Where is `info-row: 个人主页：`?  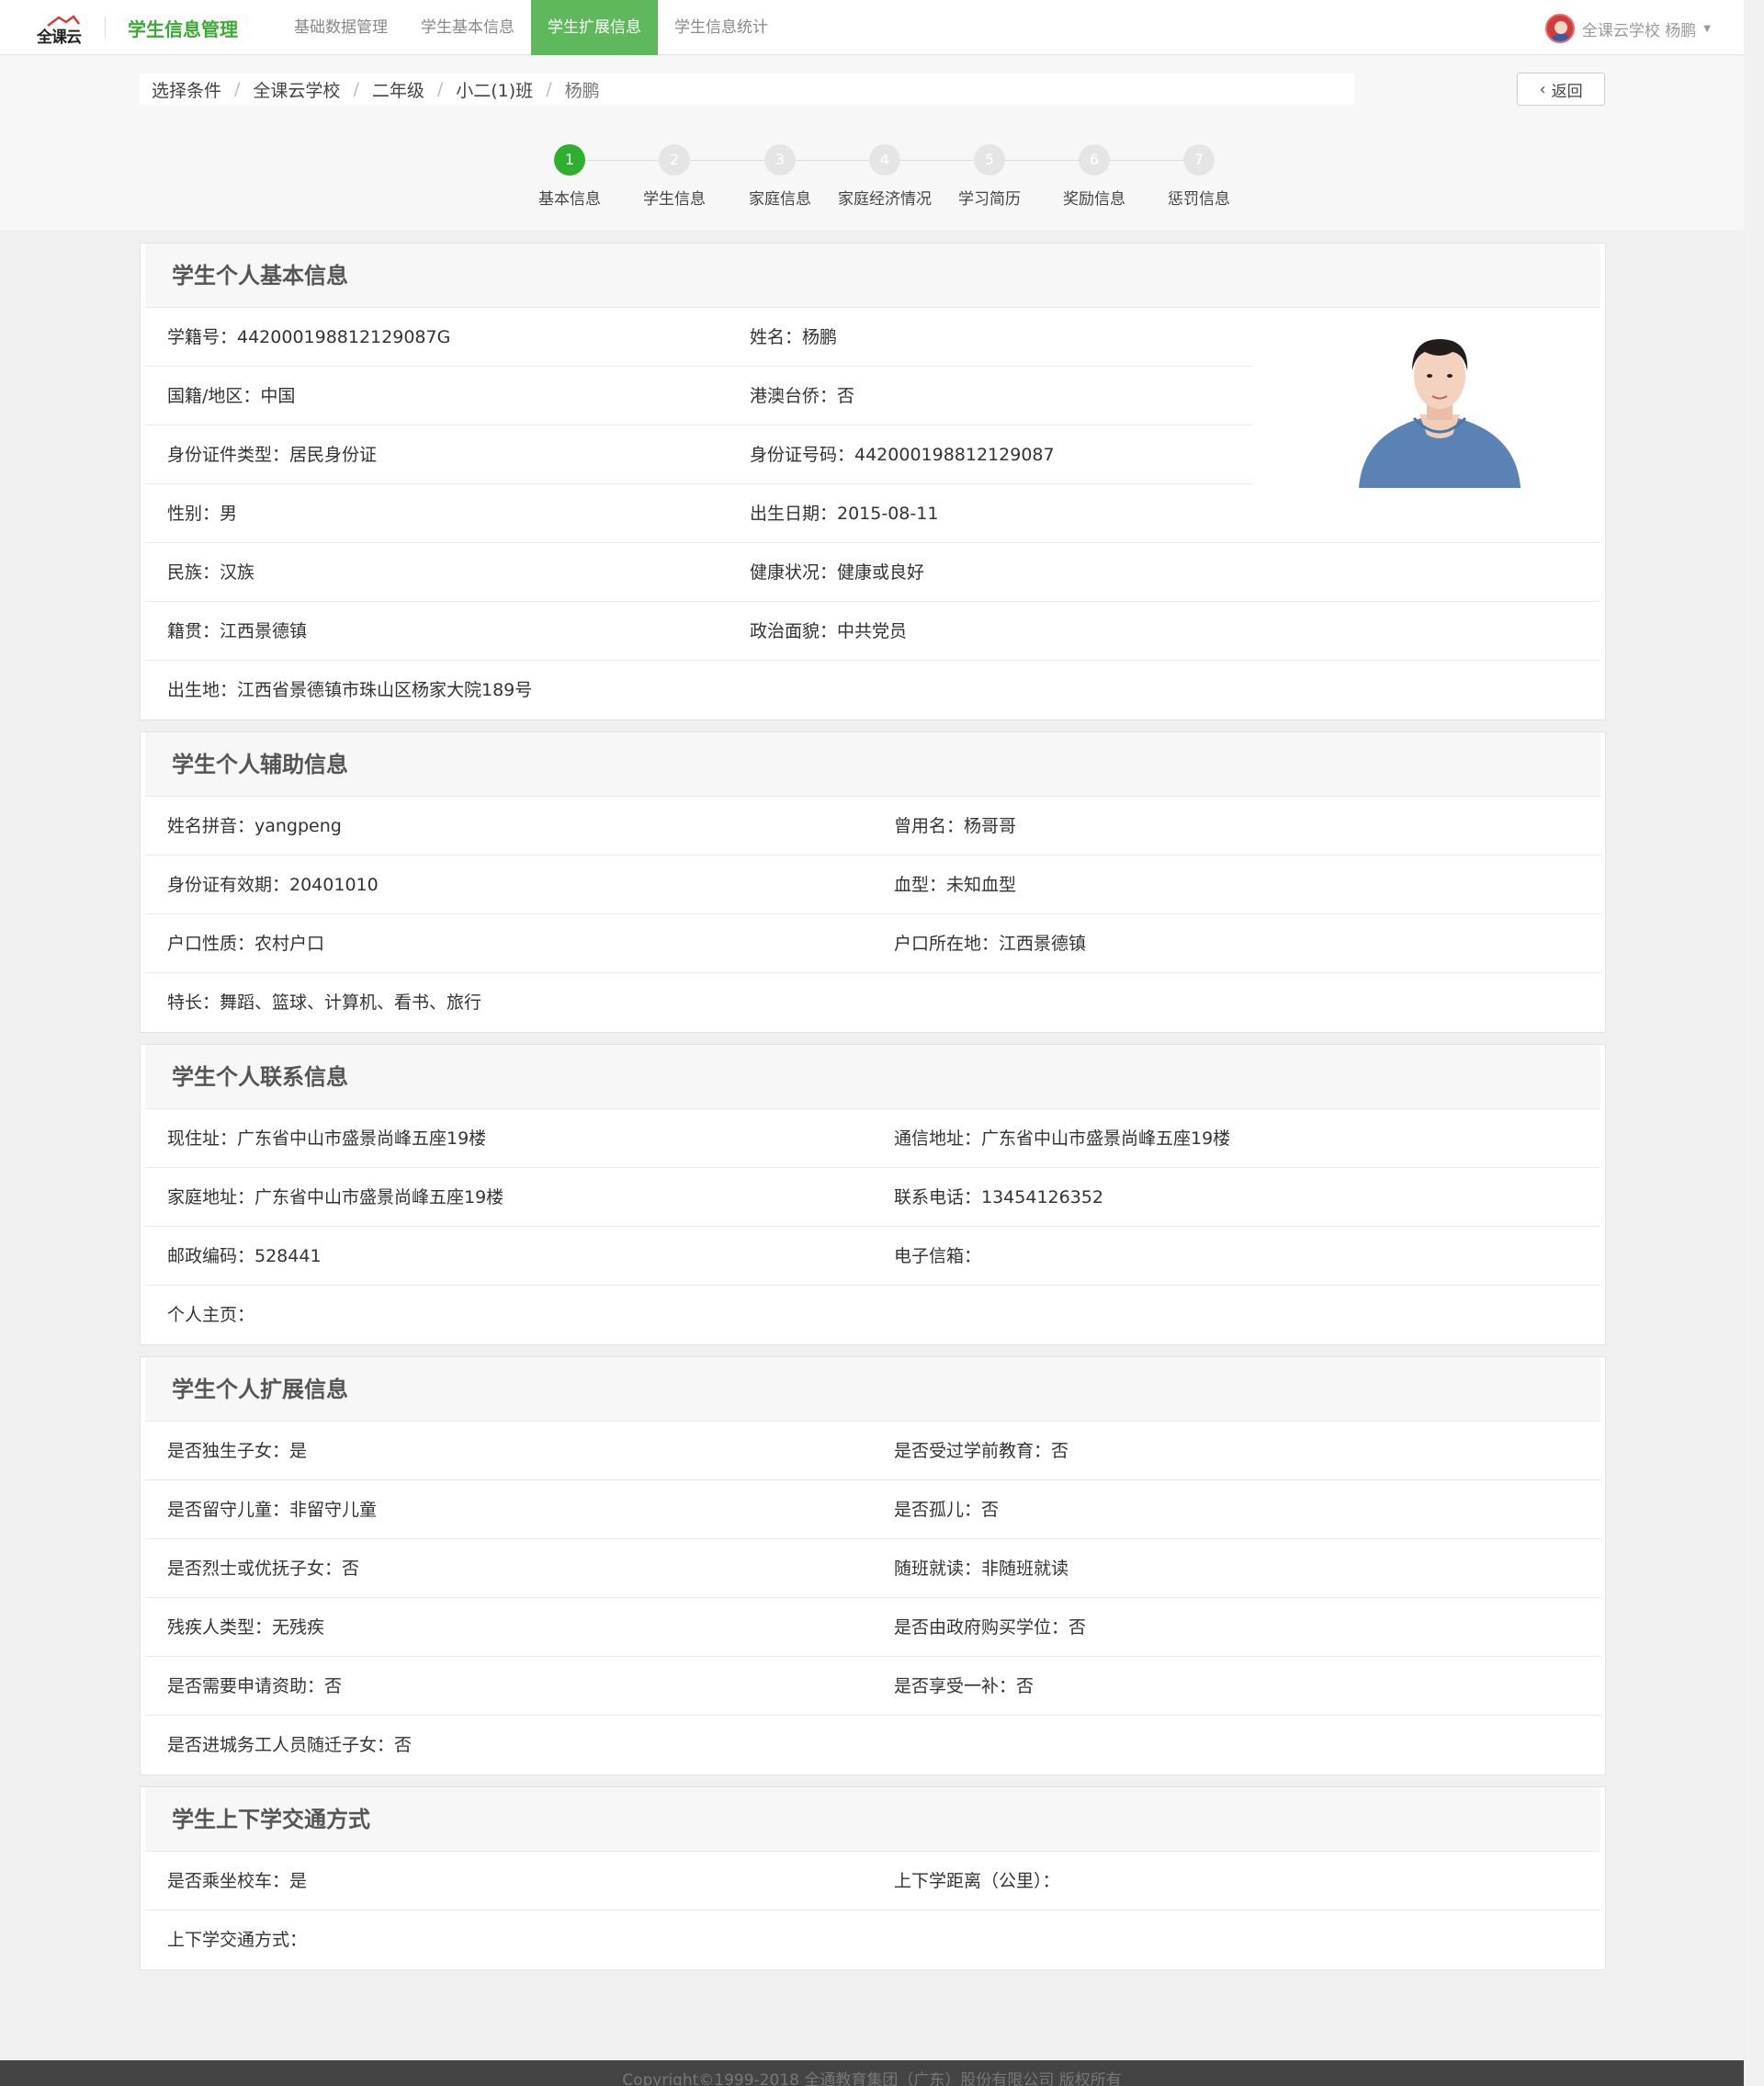 info-row: 个人主页： is located at coordinates (872, 1315).